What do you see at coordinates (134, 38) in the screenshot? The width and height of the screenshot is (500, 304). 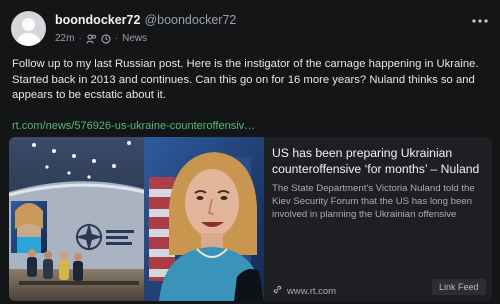 I see `post-source: News` at bounding box center [134, 38].